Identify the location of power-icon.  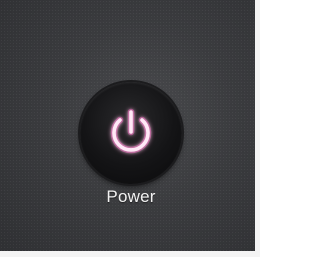
(131, 132).